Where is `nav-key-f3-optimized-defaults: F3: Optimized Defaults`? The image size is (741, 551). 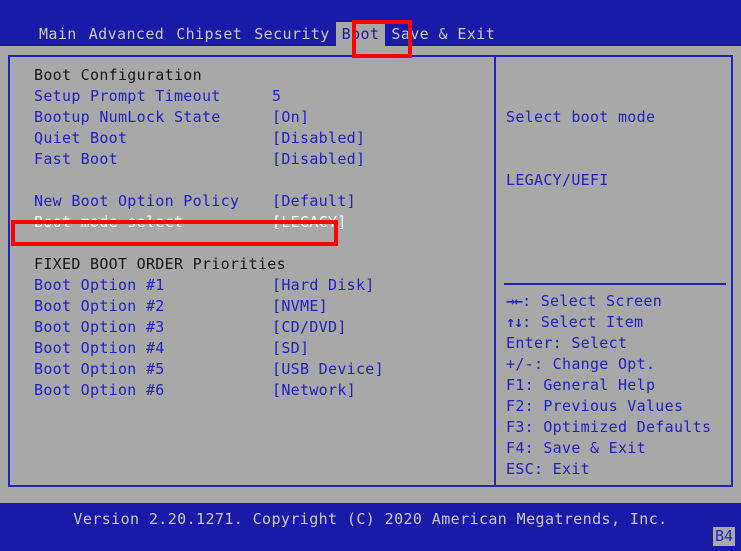 nav-key-f3-optimized-defaults: F3: Optimized Defaults is located at coordinates (608, 427).